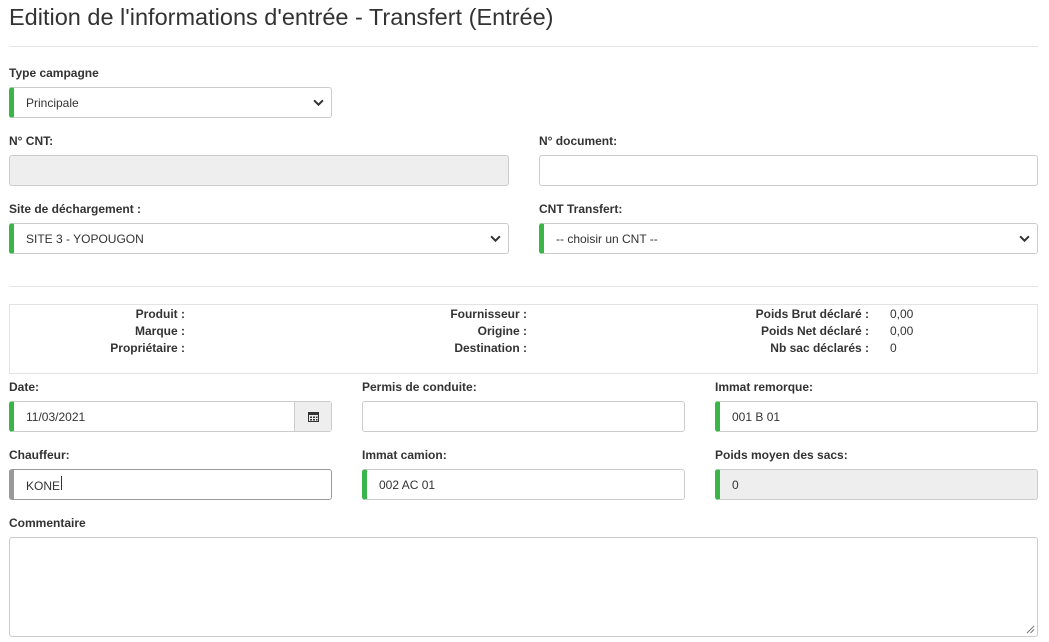 The image size is (1049, 642). Describe the element at coordinates (52, 102) in the screenshot. I see `type-campagne-value: Principale` at that location.